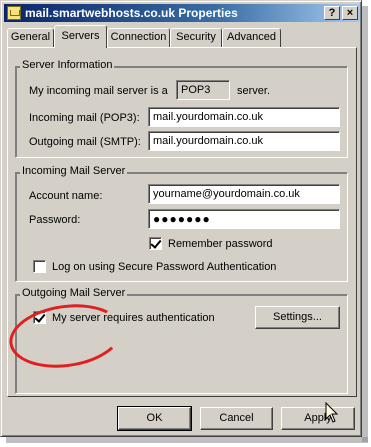 The height and width of the screenshot is (447, 371). Describe the element at coordinates (254, 91) in the screenshot. I see `incoming-server-type-suffix: server.` at that location.